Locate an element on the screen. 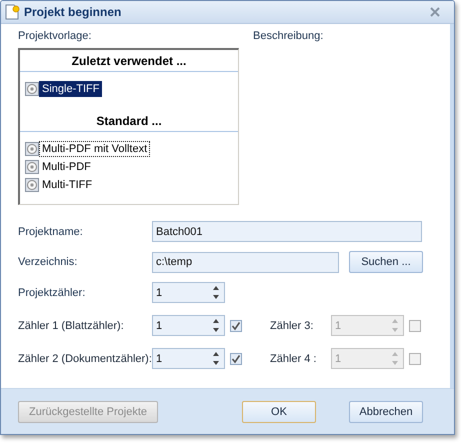  field-label: Projektname: is located at coordinates (51, 232).